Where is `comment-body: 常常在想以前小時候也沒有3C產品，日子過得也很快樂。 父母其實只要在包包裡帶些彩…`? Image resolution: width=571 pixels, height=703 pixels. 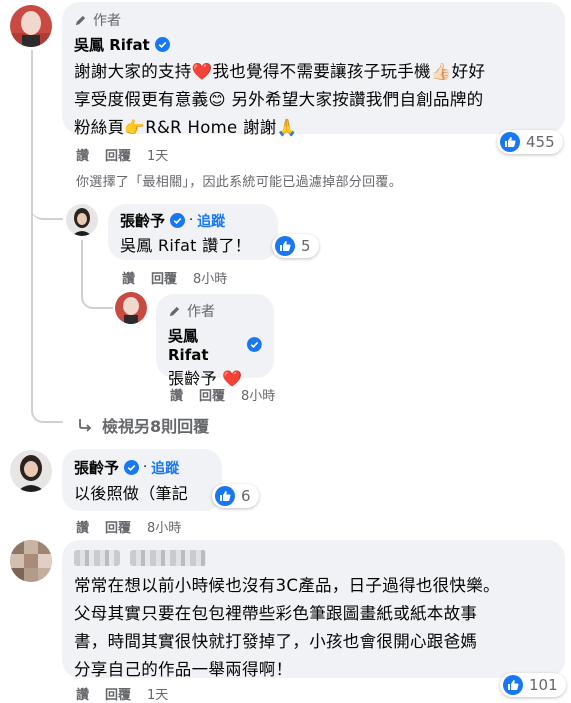
comment-body: 常常在想以前小時候也沒有3C產品，日子過得也很快樂。 父母其實只要在包包裡帶些彩… is located at coordinates (313, 628).